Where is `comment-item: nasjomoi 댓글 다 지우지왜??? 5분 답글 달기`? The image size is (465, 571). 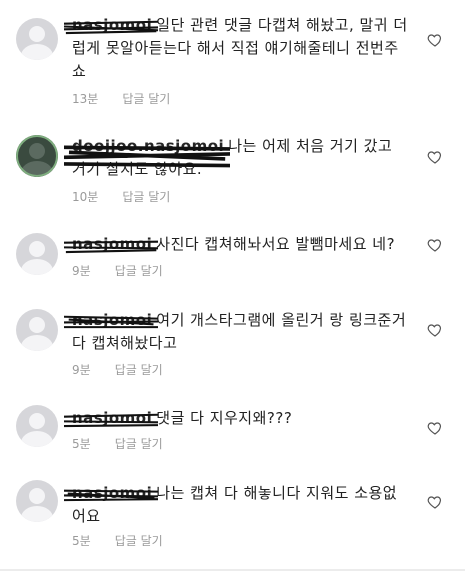 comment-item: nasjomoi 댓글 다 지우지왜??? 5분 답글 달기 is located at coordinates (232, 432).